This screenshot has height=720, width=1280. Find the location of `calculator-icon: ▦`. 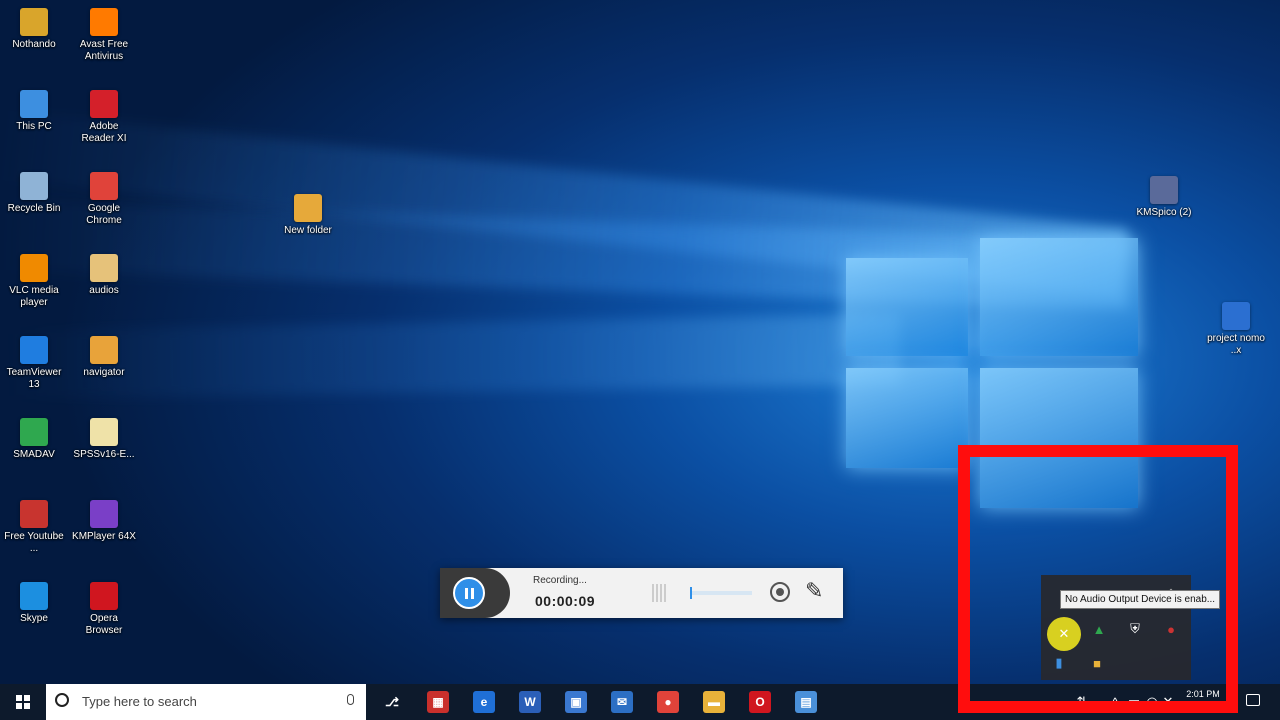

calculator-icon: ▦ is located at coordinates (438, 702).